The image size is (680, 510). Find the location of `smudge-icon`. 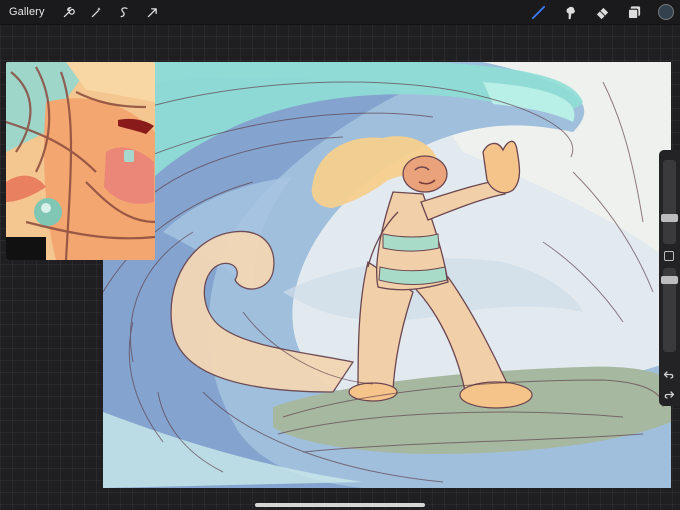

smudge-icon is located at coordinates (570, 12).